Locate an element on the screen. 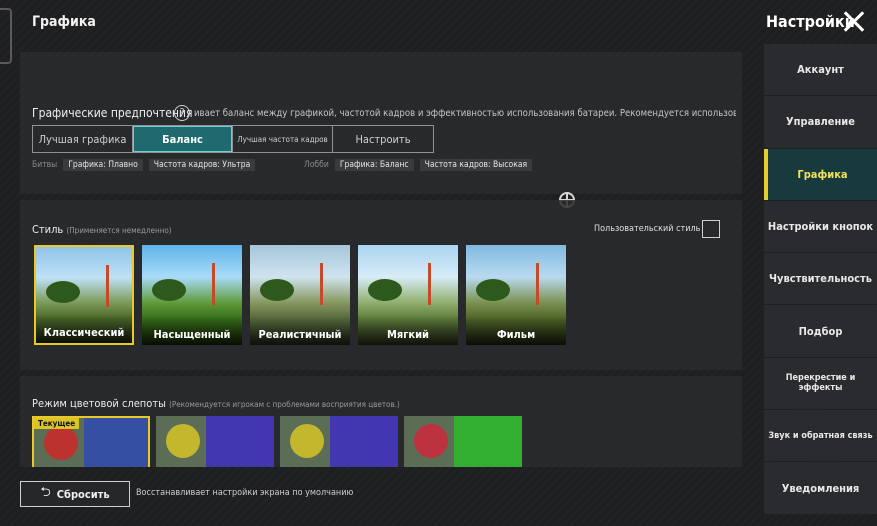 This screenshot has height=526, width=877. preset-balance: Баланс is located at coordinates (183, 139).